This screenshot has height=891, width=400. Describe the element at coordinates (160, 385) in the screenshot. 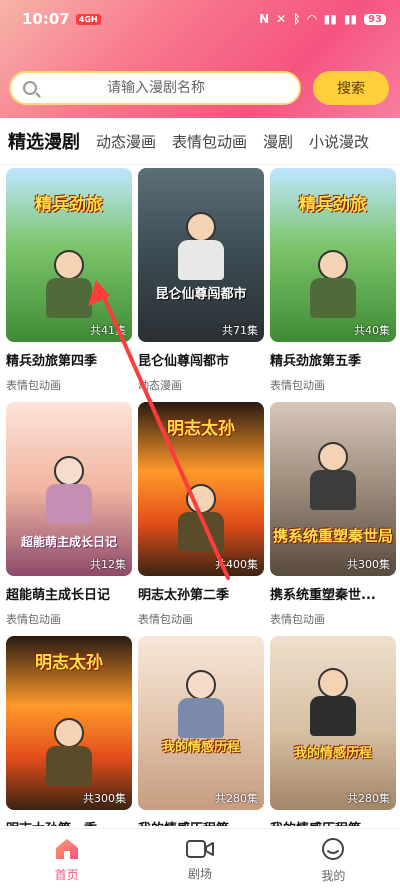

I see `drama-category: 动态漫画` at that location.